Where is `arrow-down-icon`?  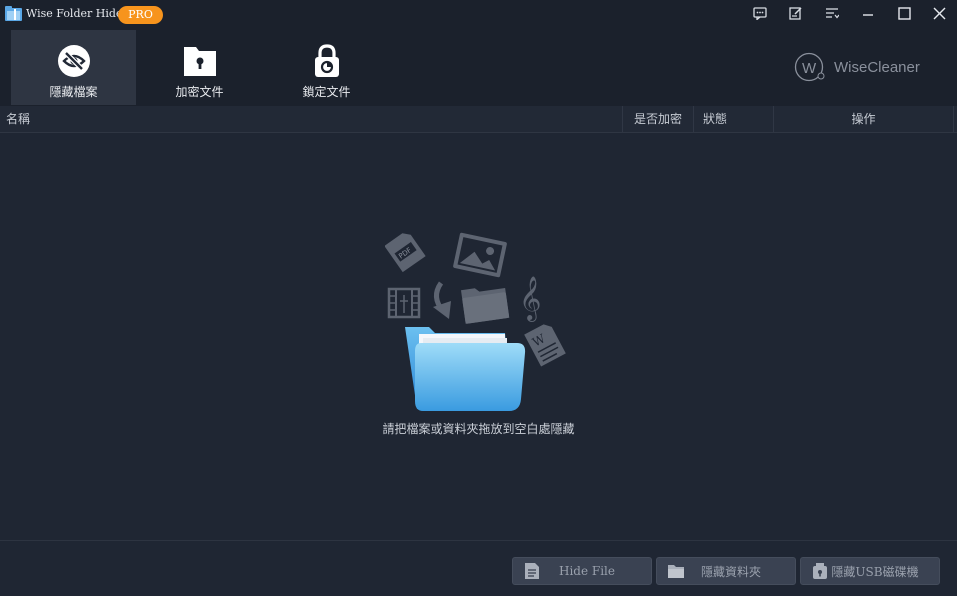 arrow-down-icon is located at coordinates (442, 300).